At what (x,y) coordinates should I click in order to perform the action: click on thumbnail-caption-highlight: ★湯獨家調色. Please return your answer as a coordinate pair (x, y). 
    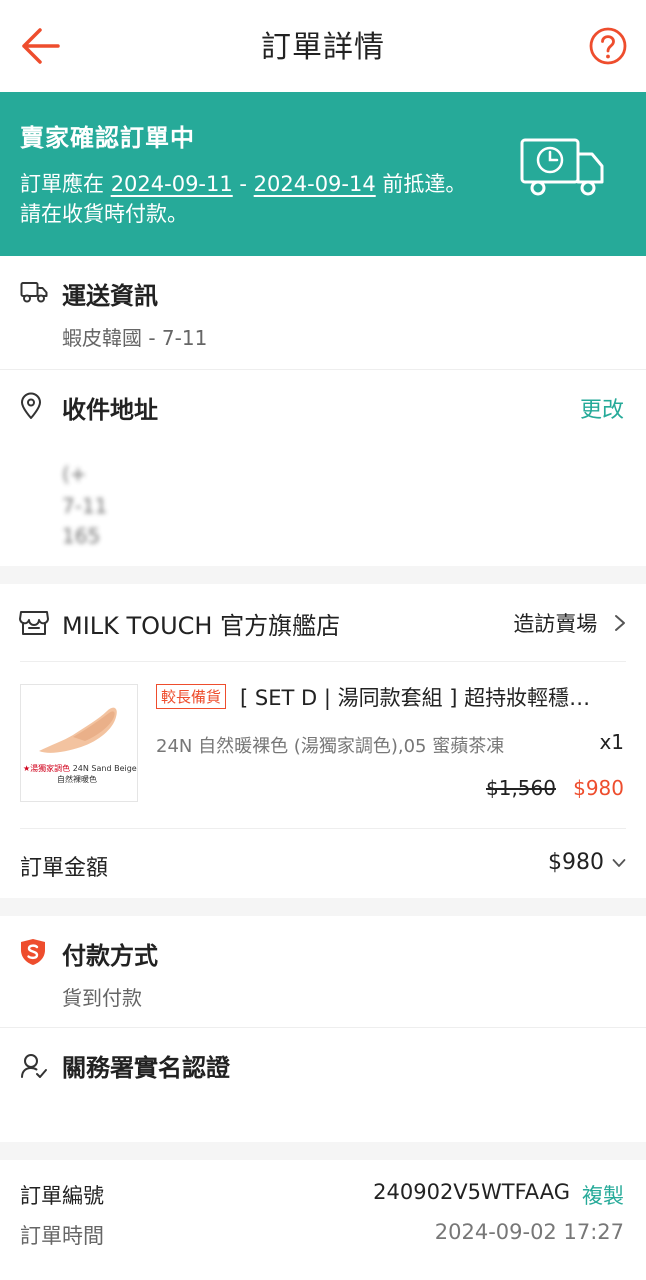
    Looking at the image, I should click on (47, 768).